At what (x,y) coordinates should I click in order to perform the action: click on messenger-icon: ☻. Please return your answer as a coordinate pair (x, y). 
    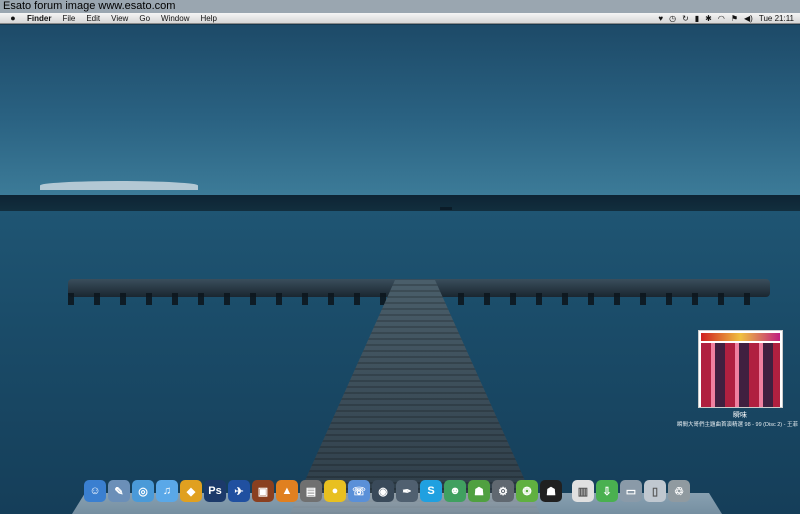
    Looking at the image, I should click on (455, 491).